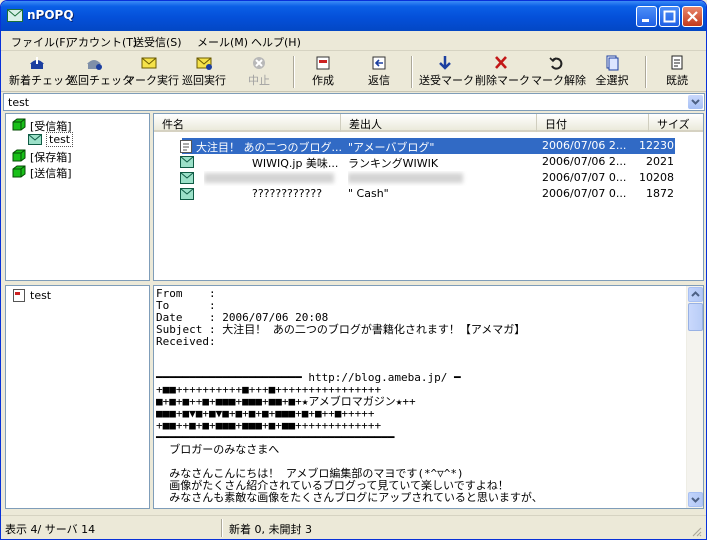  What do you see at coordinates (151, 72) in the screenshot?
I see `mark-exec-button: マーク実行` at bounding box center [151, 72].